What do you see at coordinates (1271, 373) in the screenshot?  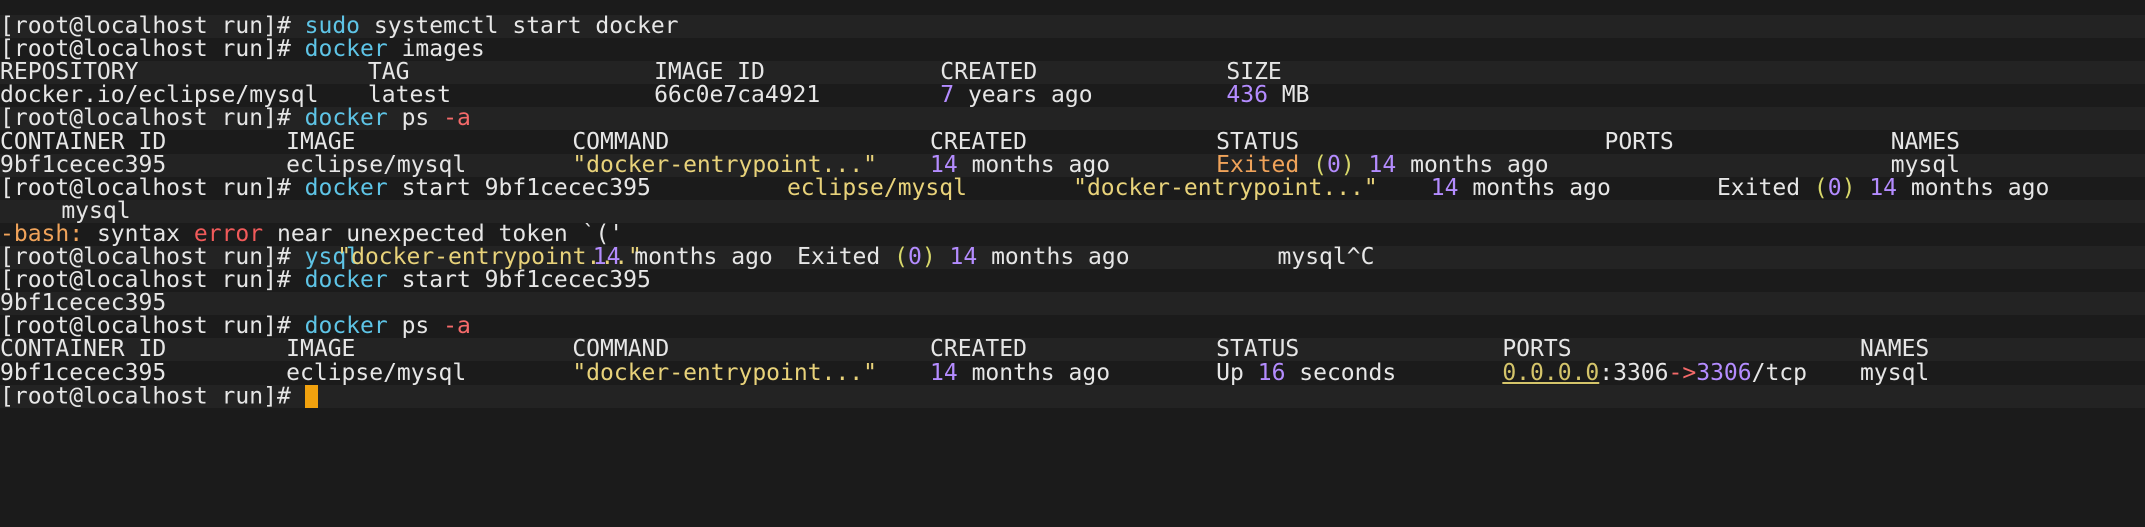 I see `terminal-text: 16` at bounding box center [1271, 373].